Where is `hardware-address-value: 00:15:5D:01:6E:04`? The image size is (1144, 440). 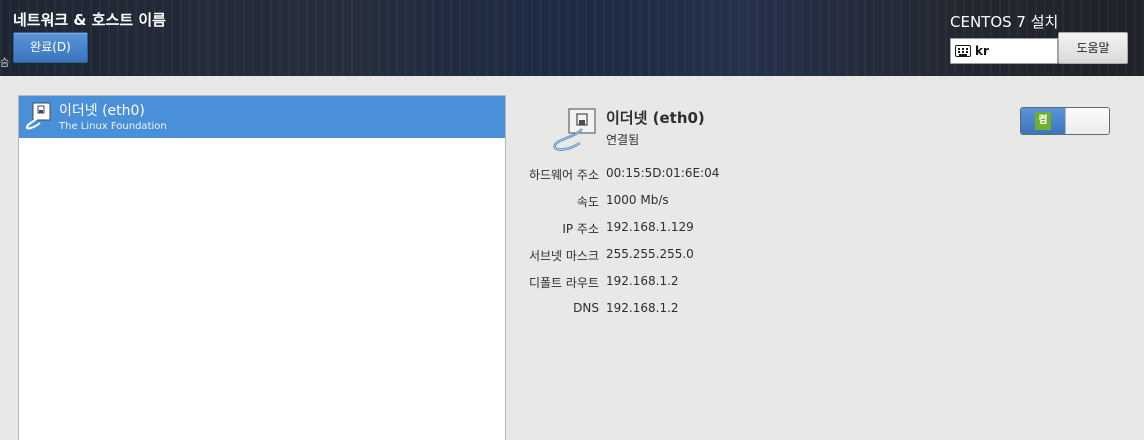
hardware-address-value: 00:15:5D:01:6E:04 is located at coordinates (663, 173).